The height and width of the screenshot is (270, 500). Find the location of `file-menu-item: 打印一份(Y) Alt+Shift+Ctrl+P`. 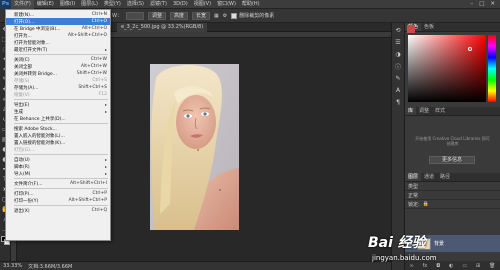

file-menu-item: 打印一份(Y) Alt+Shift+Ctrl+P is located at coordinates (58, 200).